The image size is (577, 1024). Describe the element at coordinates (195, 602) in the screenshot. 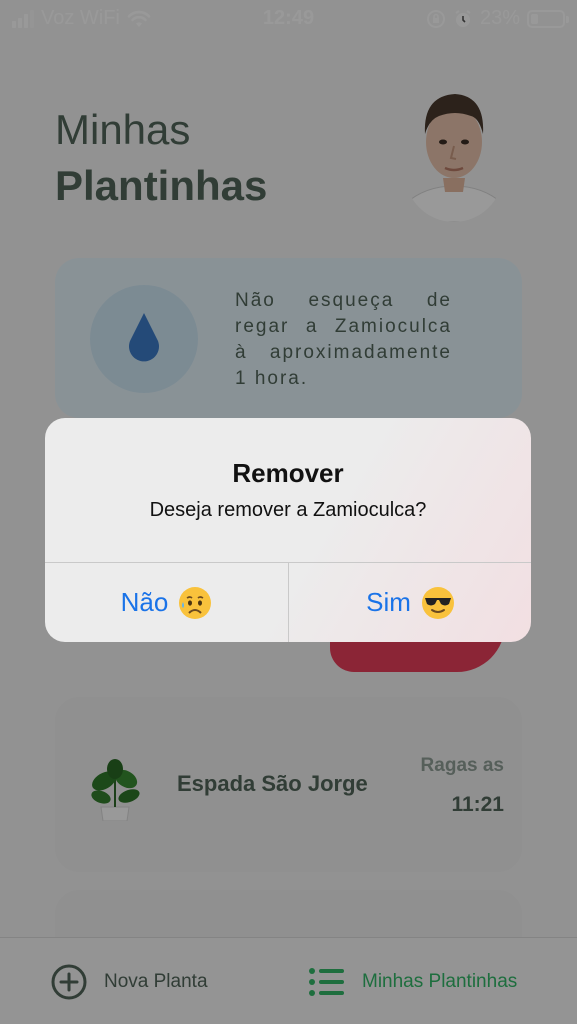

I see `sad-sweat-face-icon` at that location.